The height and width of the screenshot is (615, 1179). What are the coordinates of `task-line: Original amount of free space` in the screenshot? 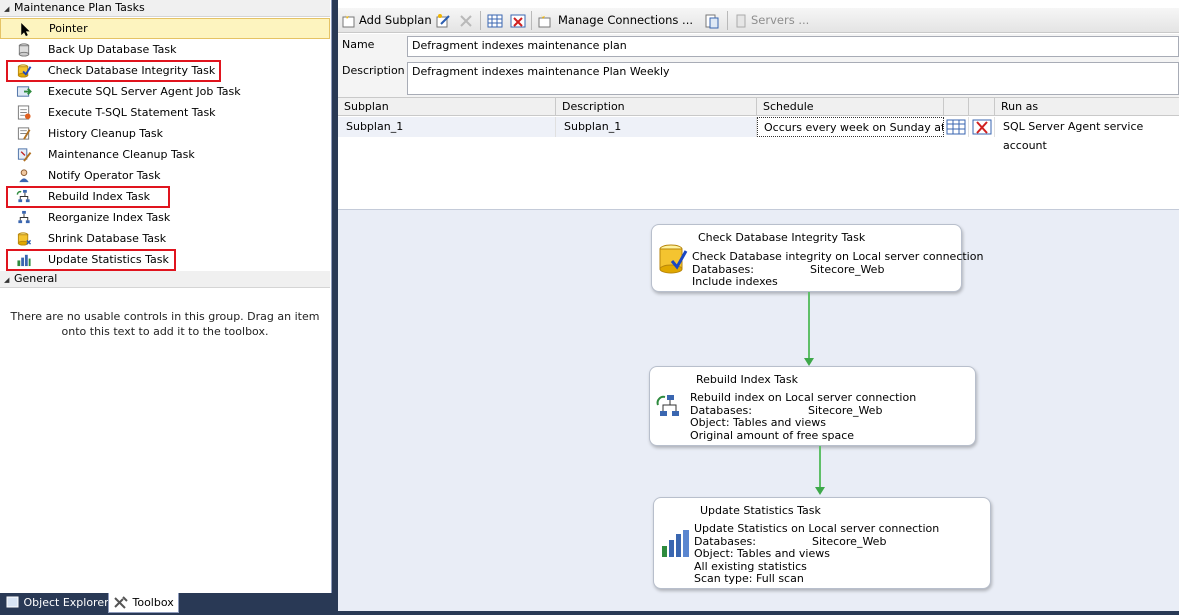 It's located at (772, 435).